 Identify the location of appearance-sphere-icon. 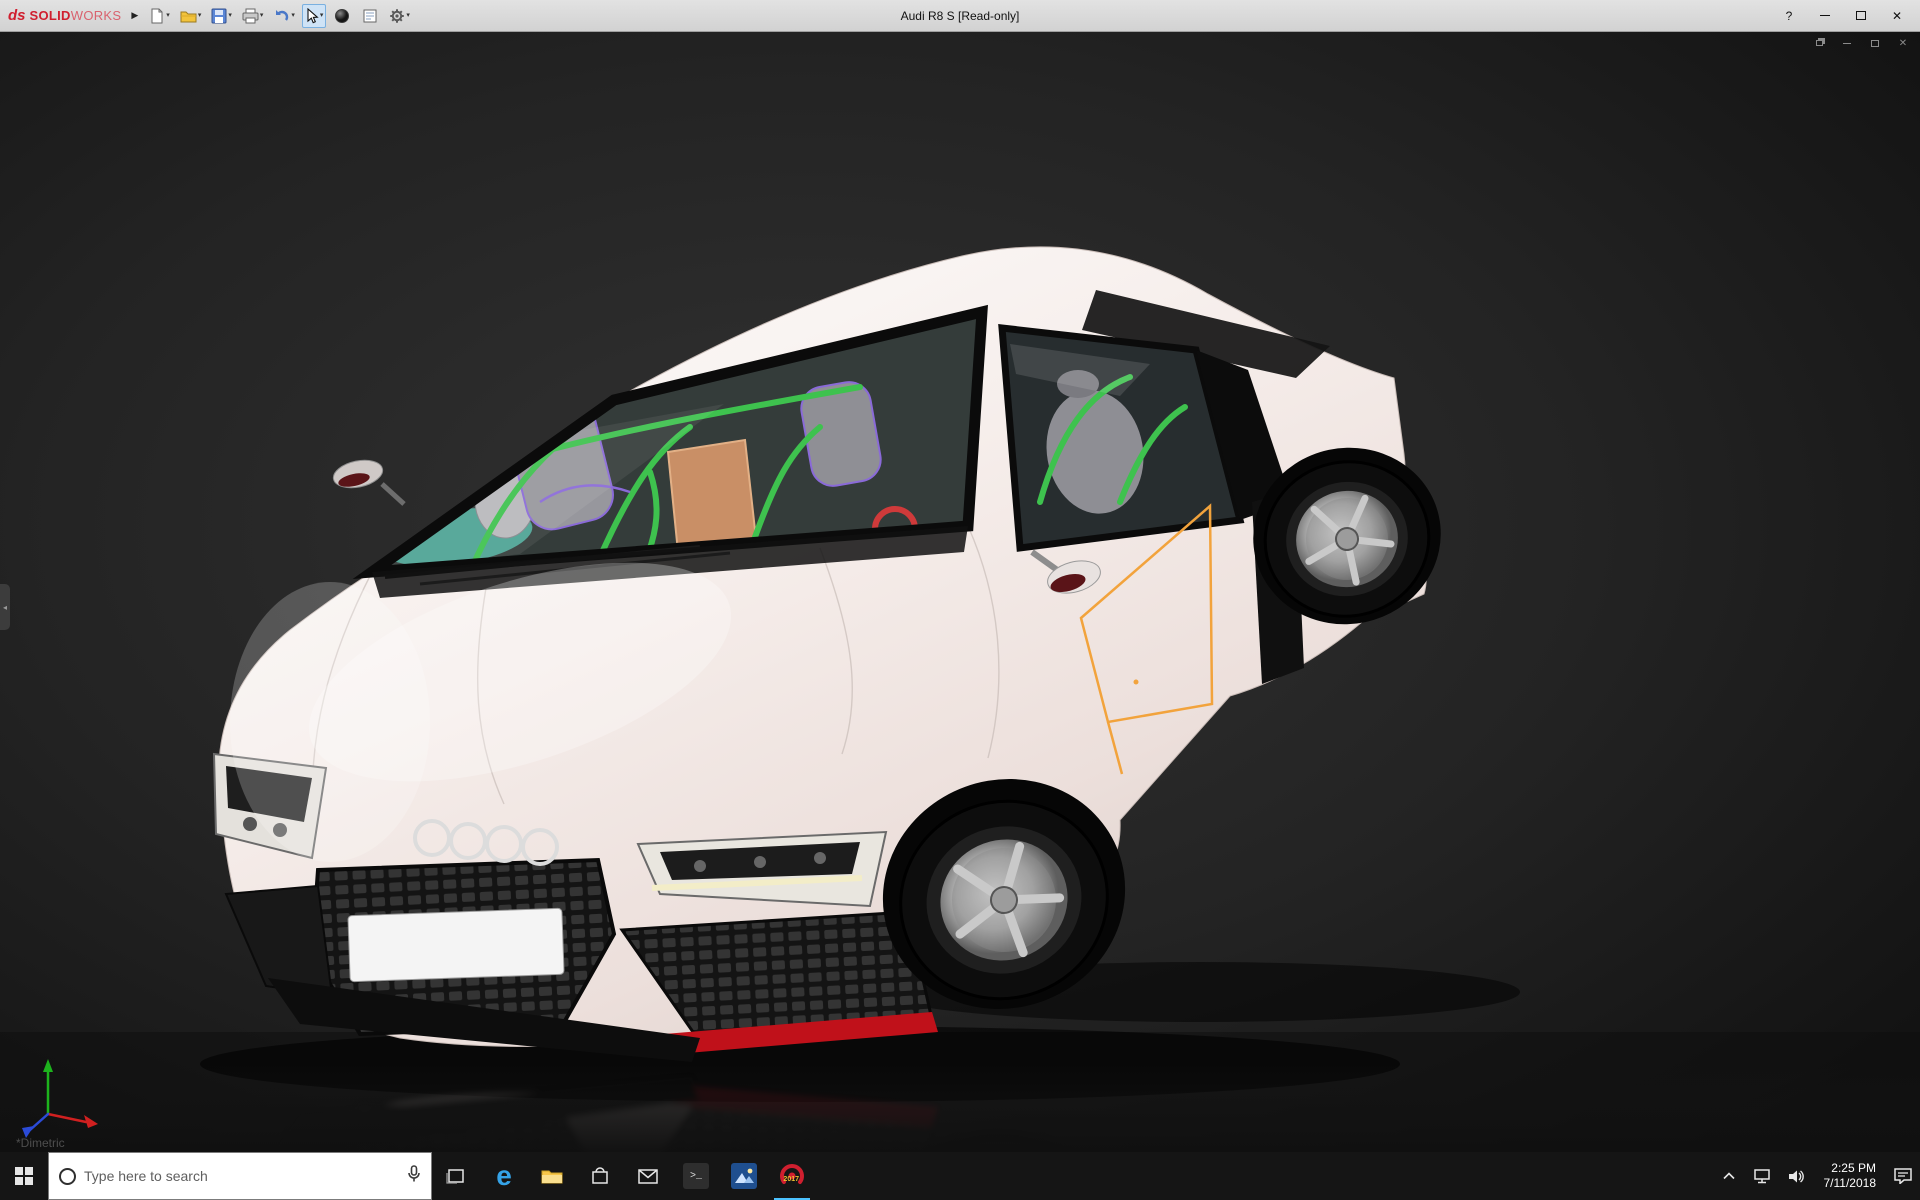
(342, 16).